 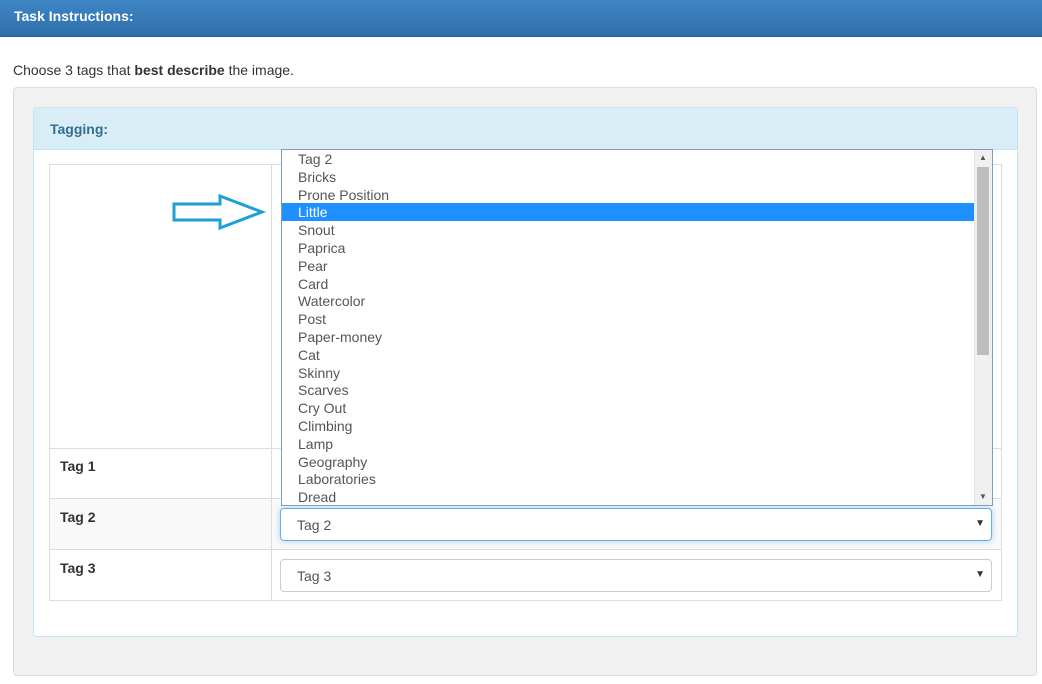 I want to click on tag-1-label: Tag 1, so click(x=78, y=466).